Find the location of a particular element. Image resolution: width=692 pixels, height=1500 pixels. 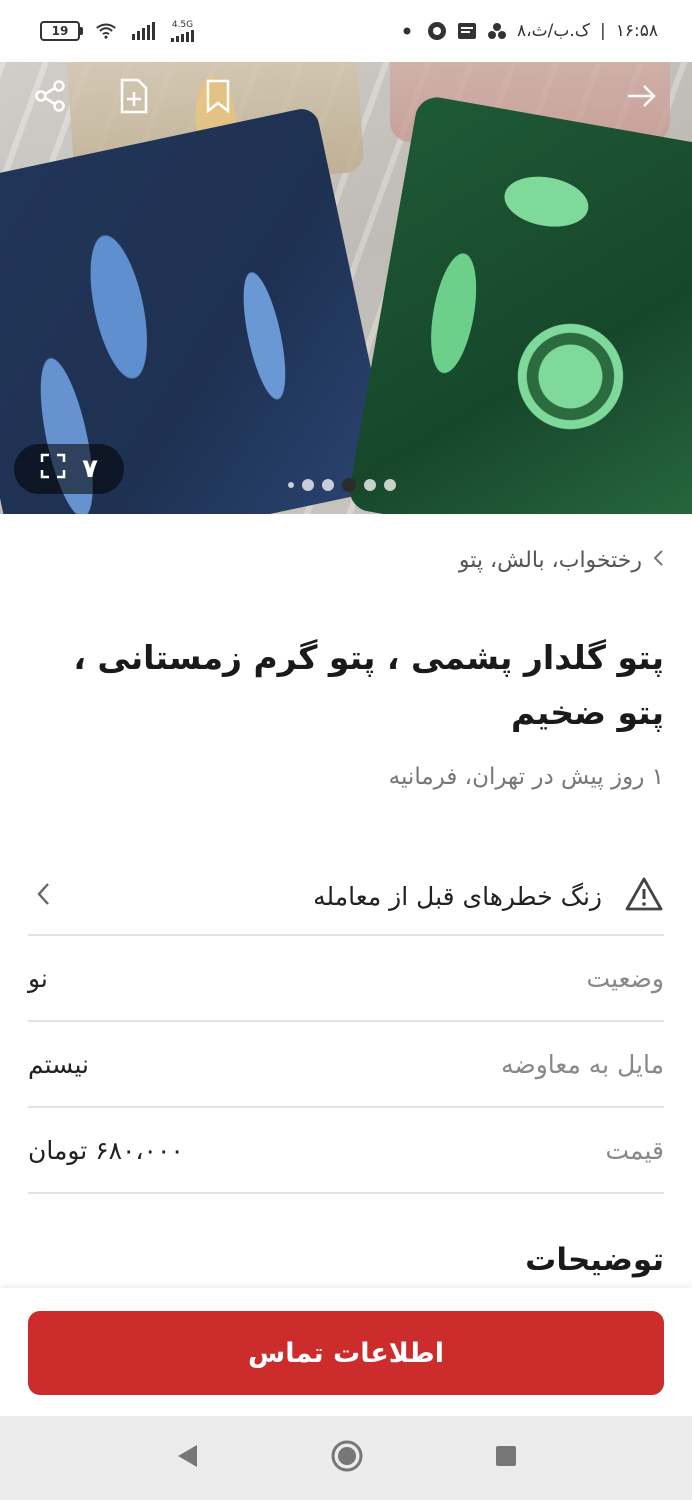

status-bar-left: 19 4.5G is located at coordinates (117, 30).